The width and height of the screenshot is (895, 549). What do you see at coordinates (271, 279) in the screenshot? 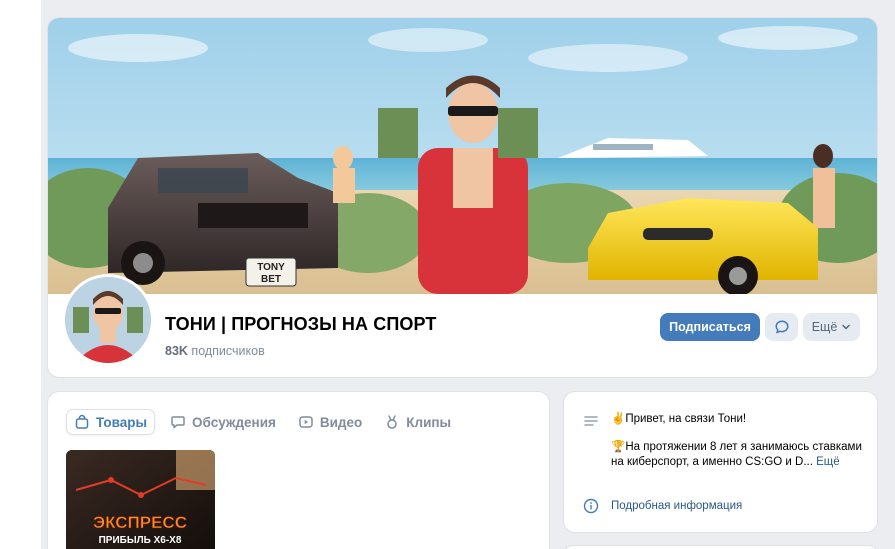
I see `svg-text: BET` at bounding box center [271, 279].